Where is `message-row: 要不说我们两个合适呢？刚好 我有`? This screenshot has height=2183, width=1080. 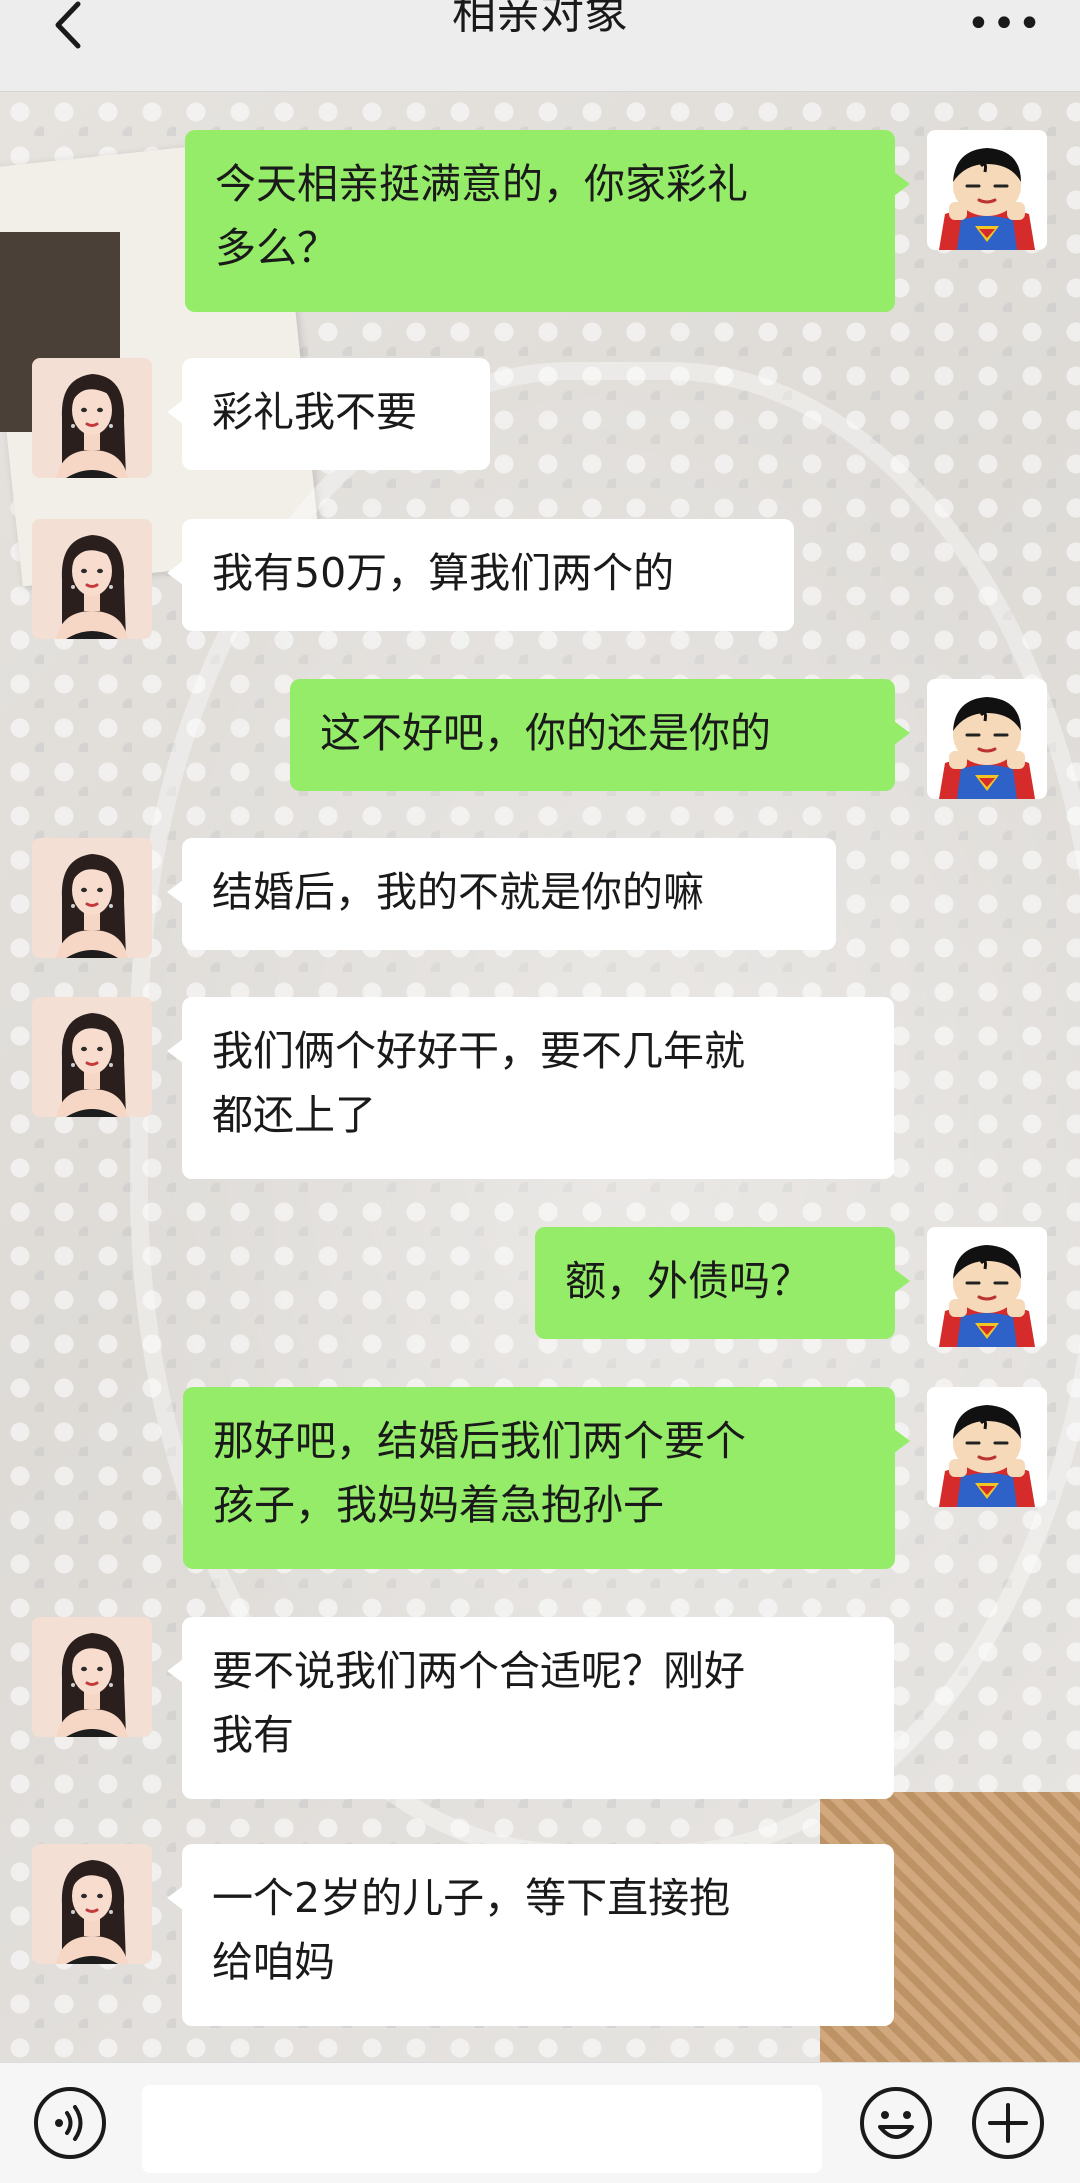
message-row: 要不说我们两个合适呢？刚好 我有 is located at coordinates (540, 1708).